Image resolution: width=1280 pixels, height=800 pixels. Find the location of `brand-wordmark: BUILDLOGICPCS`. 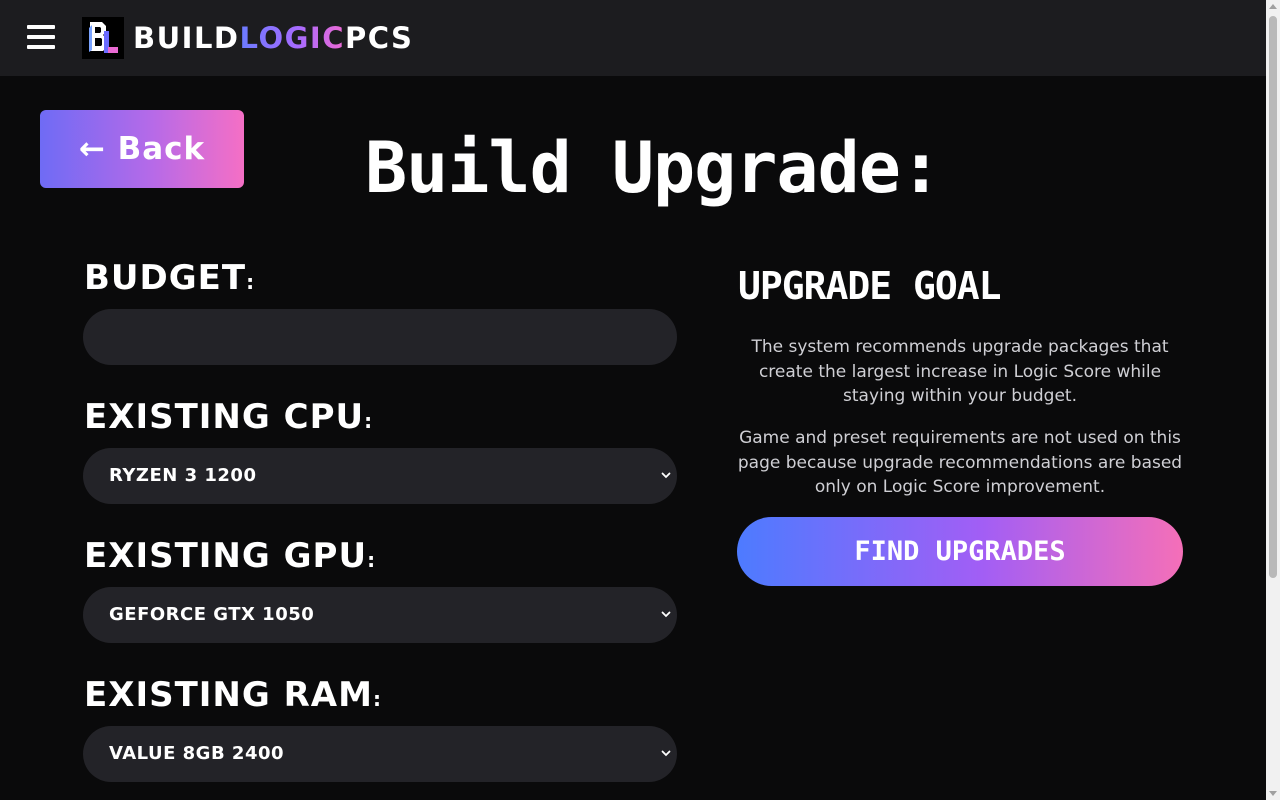

brand-wordmark: BUILDLOGICPCS is located at coordinates (273, 38).